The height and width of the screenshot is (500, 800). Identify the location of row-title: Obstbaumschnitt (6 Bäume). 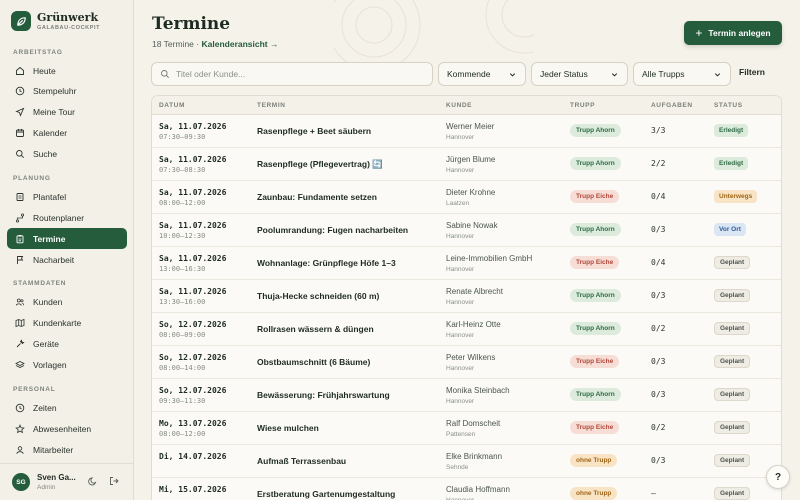
(314, 362).